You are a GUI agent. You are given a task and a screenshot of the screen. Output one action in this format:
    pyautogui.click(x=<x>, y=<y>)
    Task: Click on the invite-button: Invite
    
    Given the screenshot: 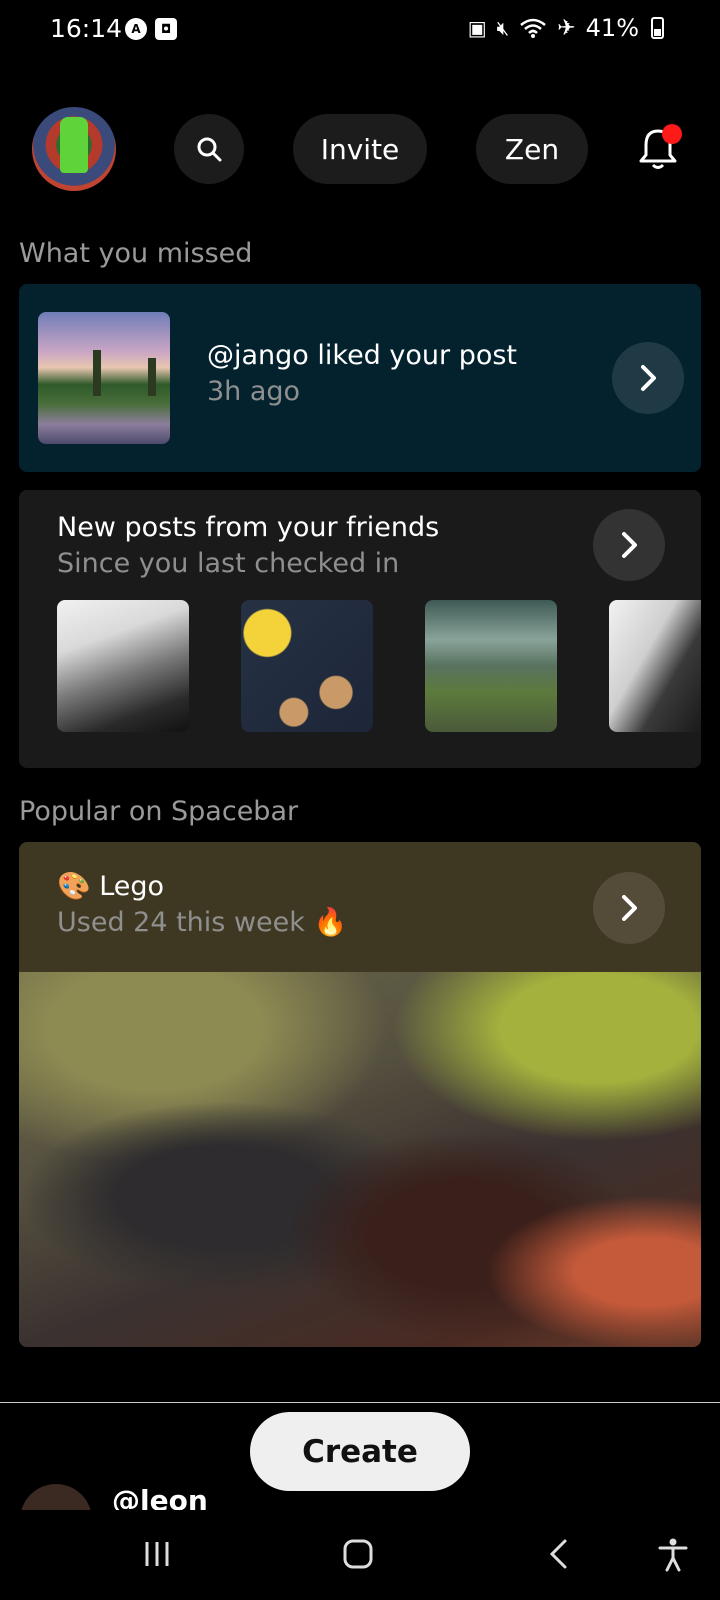 What is the action you would take?
    pyautogui.click(x=360, y=149)
    